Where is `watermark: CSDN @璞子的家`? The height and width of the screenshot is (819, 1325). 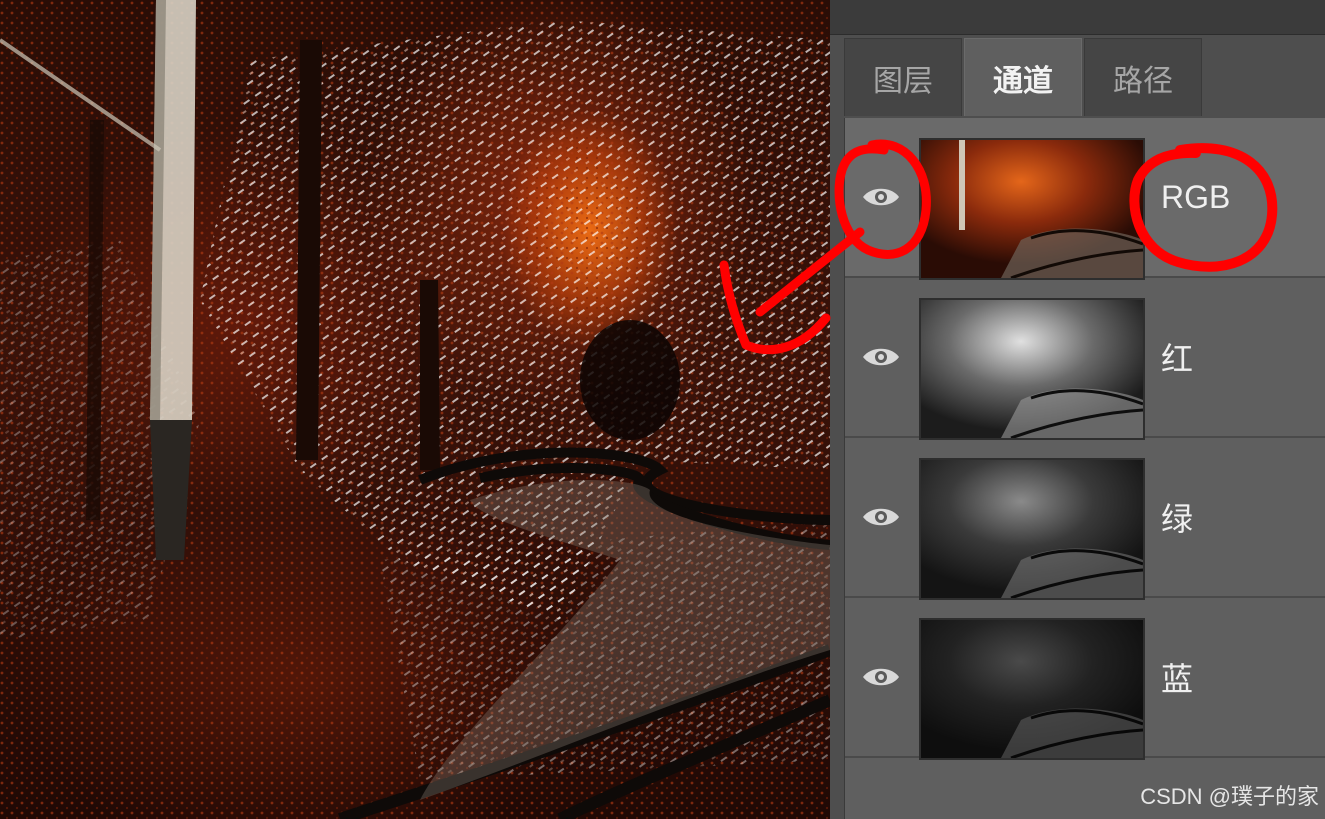 watermark: CSDN @璞子的家 is located at coordinates (1229, 796).